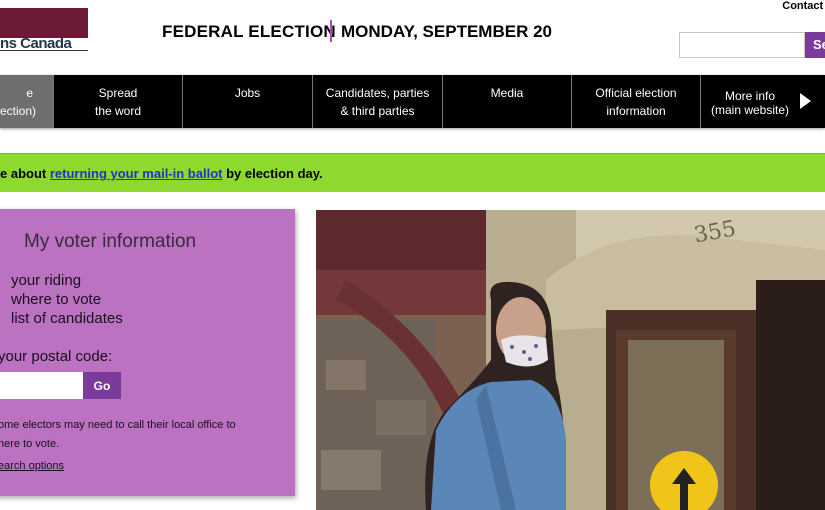  Describe the element at coordinates (118, 111) in the screenshot. I see `nav-item-line2: the word` at that location.